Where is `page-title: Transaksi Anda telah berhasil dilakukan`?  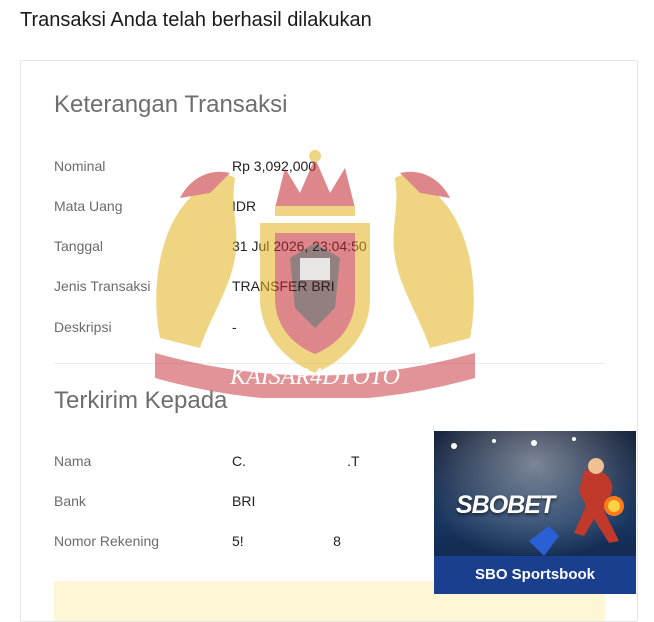 page-title: Transaksi Anda telah berhasil dilakukan is located at coordinates (196, 20).